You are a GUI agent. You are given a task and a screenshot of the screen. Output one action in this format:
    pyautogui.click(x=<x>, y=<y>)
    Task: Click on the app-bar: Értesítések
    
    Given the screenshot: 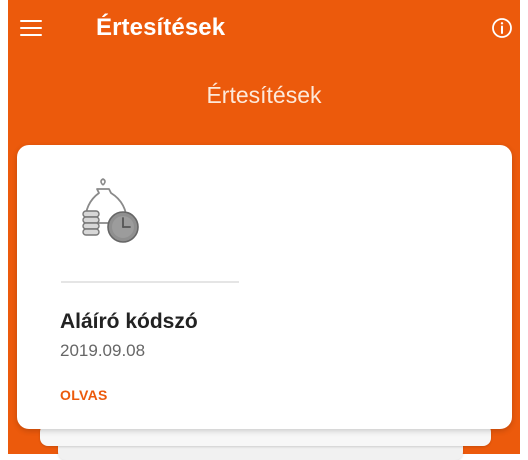 What is the action you would take?
    pyautogui.click(x=264, y=31)
    